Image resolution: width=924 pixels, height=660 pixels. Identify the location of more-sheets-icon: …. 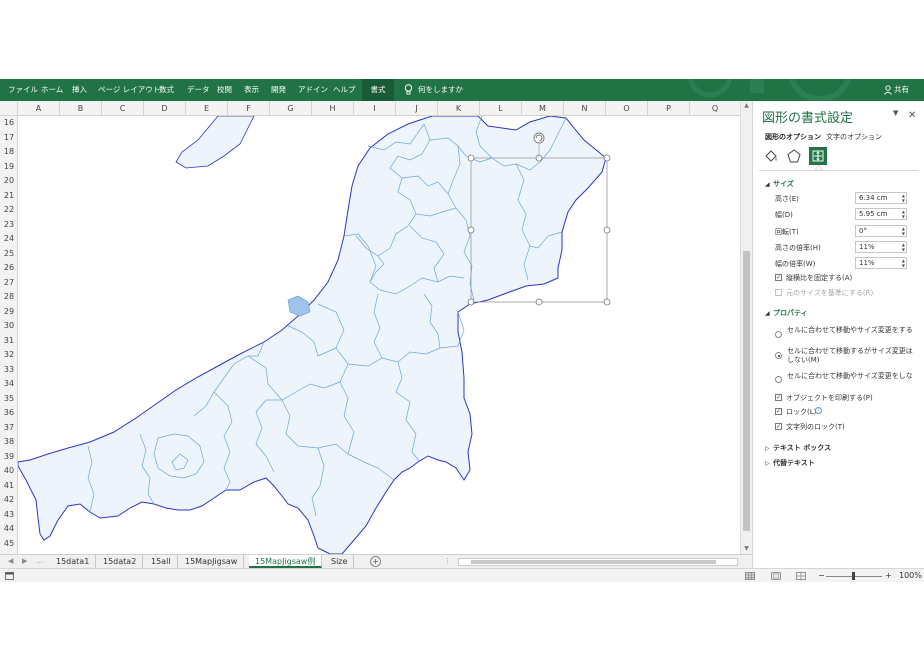
(39, 561).